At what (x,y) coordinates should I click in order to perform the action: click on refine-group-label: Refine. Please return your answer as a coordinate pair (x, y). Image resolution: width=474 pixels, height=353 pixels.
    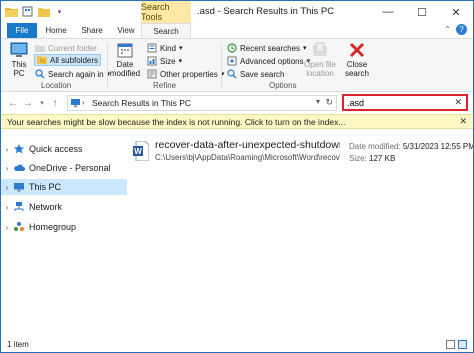
    Looking at the image, I should click on (165, 85).